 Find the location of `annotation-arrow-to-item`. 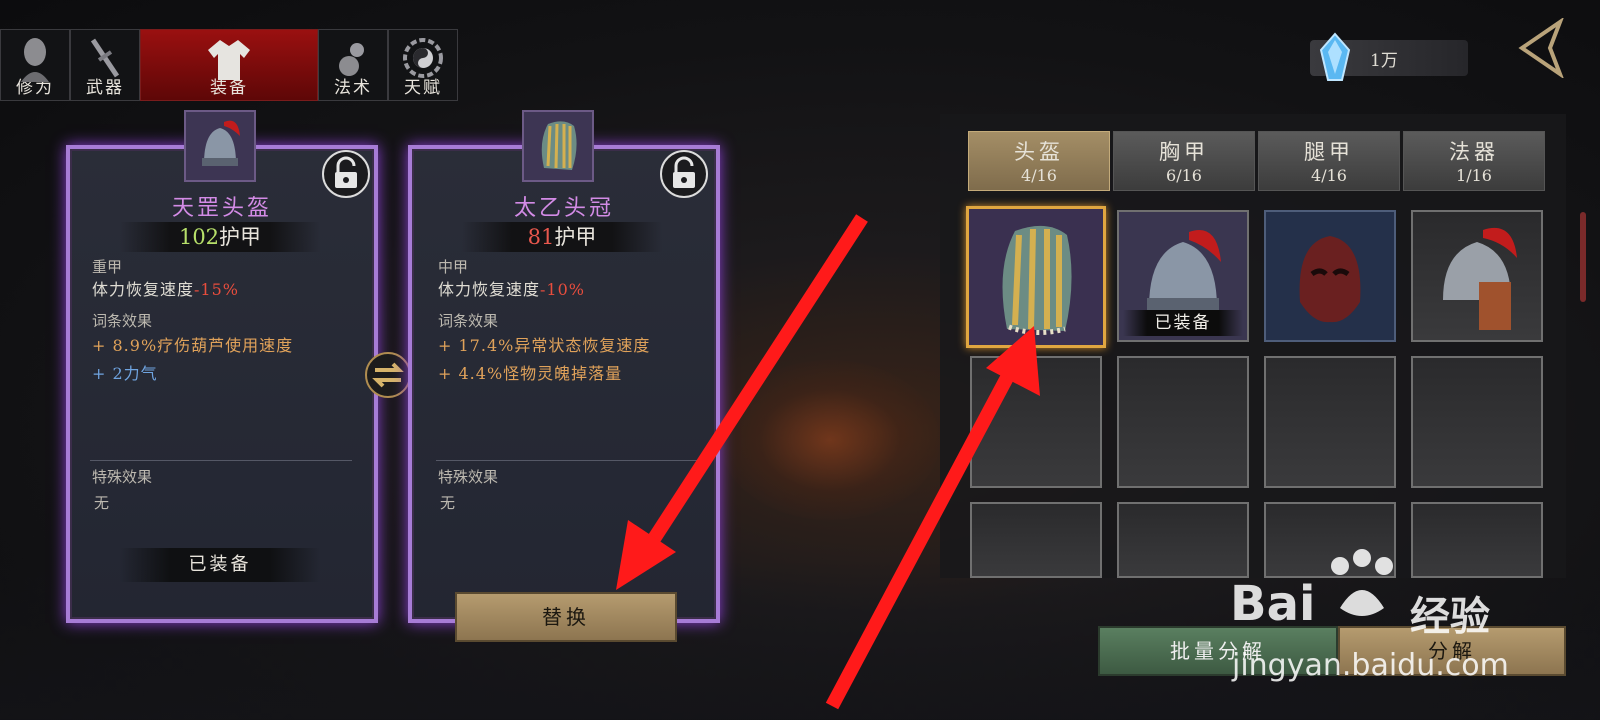

annotation-arrow-to-item is located at coordinates (932, 518).